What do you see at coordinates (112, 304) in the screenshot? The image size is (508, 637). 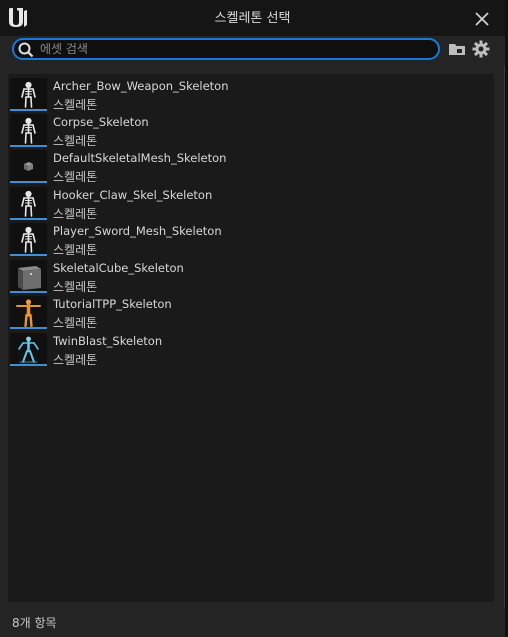 I see `asset-name: TutorialTPP_Skeleton` at bounding box center [112, 304].